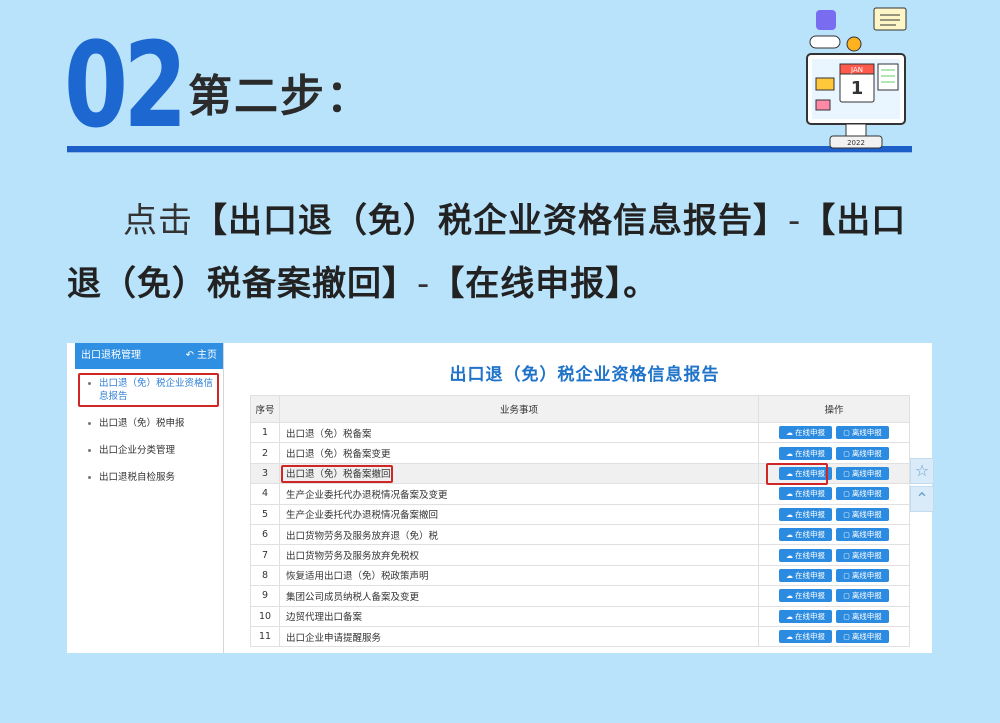 The height and width of the screenshot is (723, 1000). I want to click on home-link: ↶ 主页, so click(201, 356).